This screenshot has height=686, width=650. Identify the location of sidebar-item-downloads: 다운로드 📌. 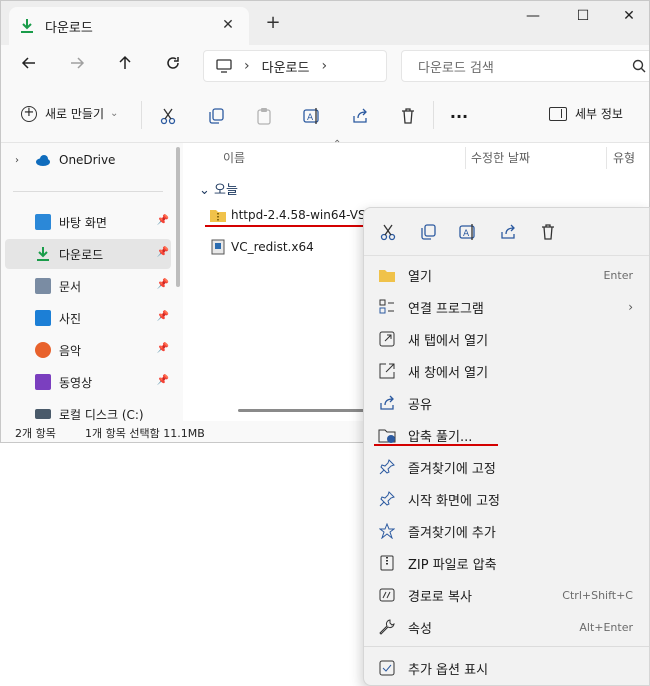
(88, 254).